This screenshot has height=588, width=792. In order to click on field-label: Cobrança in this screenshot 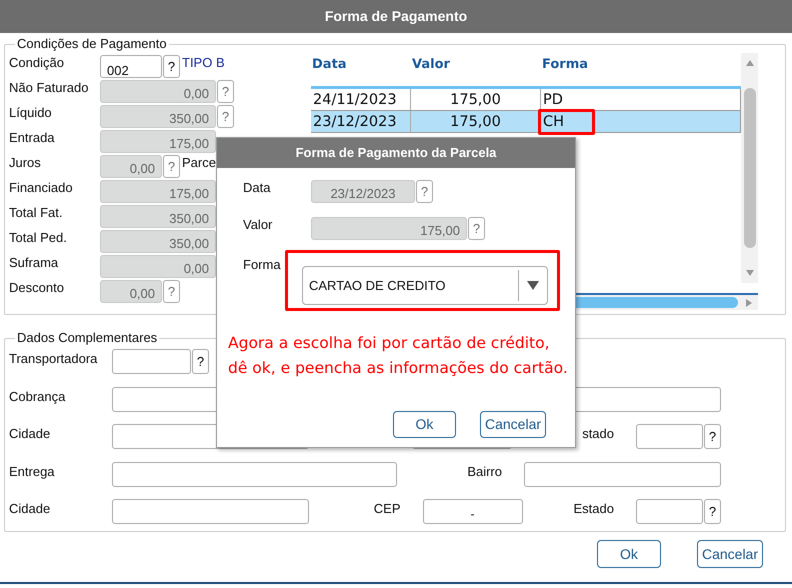, I will do `click(37, 396)`.